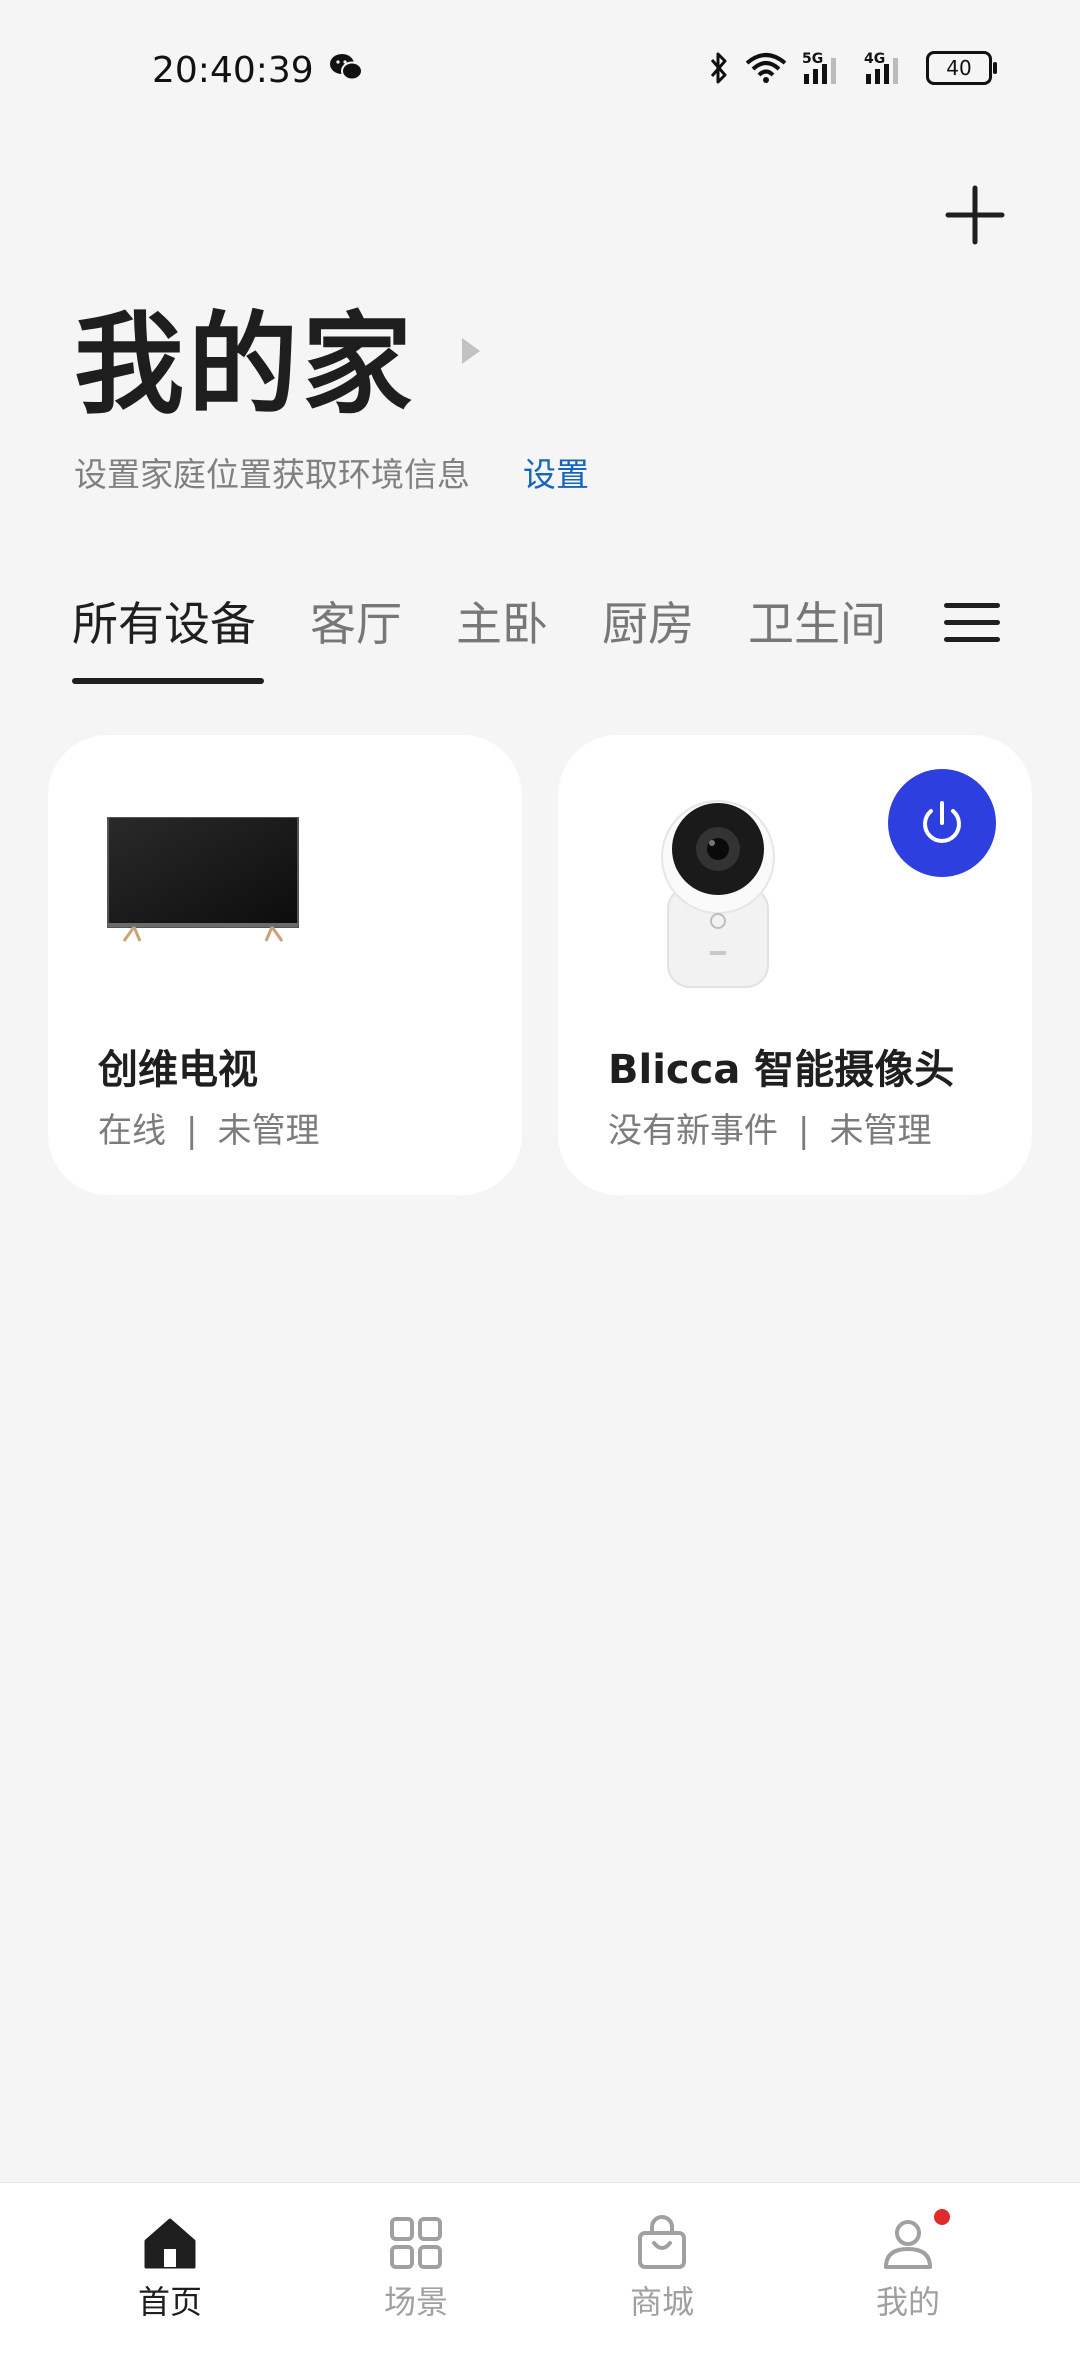 Image resolution: width=1080 pixels, height=2371 pixels. I want to click on location-settings-link: 设置, so click(556, 472).